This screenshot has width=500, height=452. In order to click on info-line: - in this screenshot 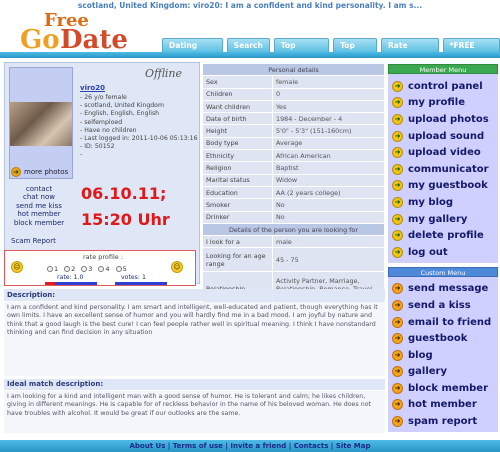, I will do `click(81, 155)`.